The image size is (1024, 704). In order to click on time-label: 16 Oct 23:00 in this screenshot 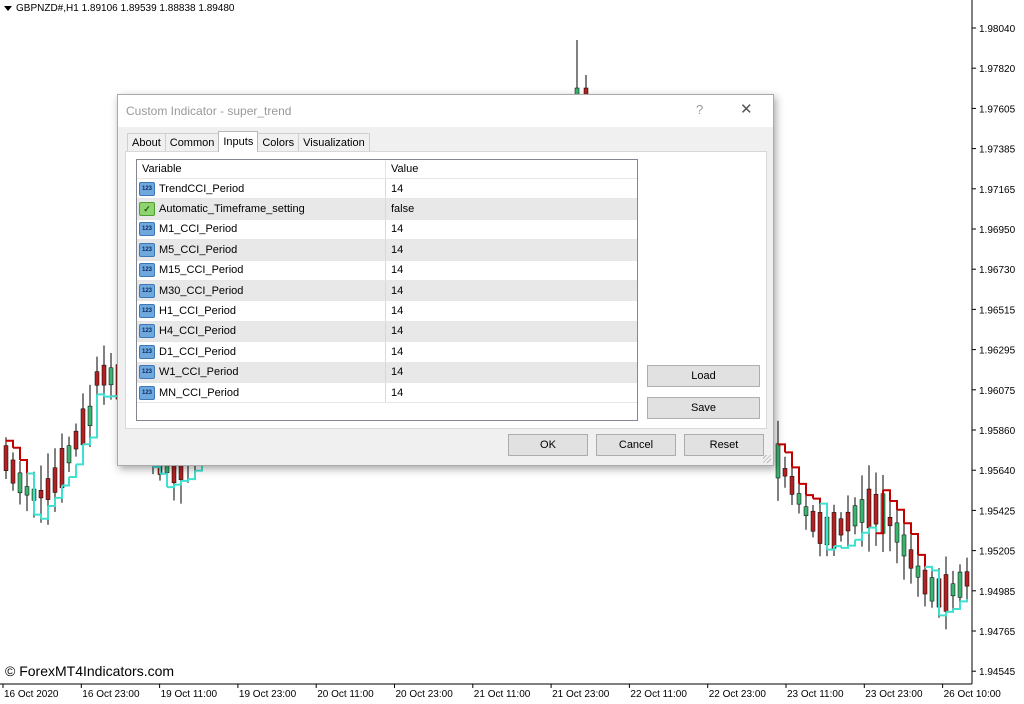, I will do `click(111, 694)`.